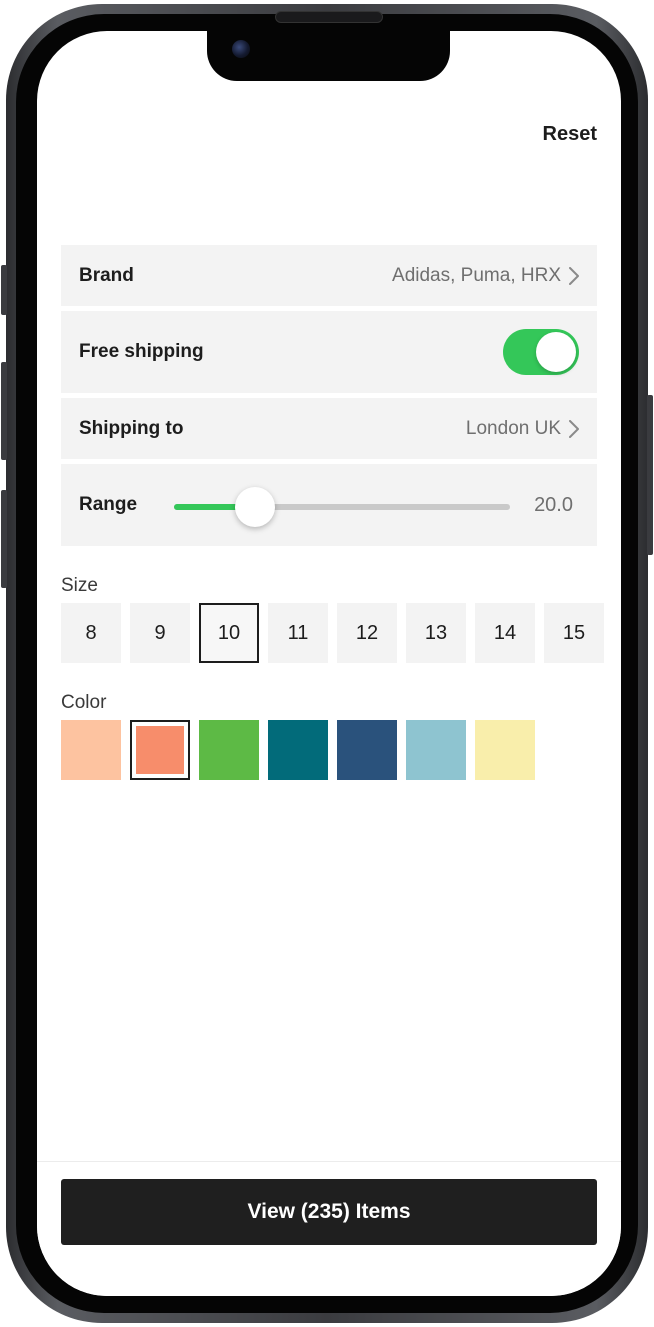 Image resolution: width=654 pixels, height=1327 pixels. What do you see at coordinates (332, 633) in the screenshot?
I see `size-options: 8 9 10 11 12 13 14 15` at bounding box center [332, 633].